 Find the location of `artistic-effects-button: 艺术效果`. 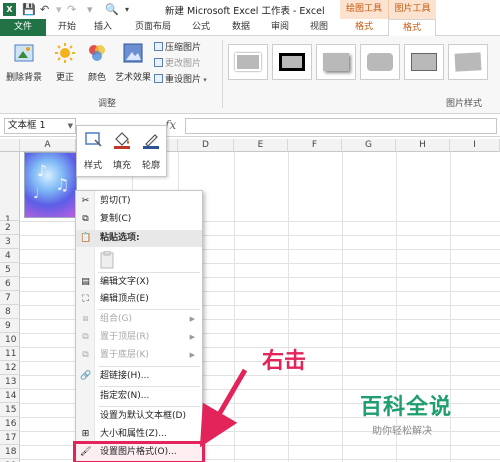

artistic-effects-button: 艺术效果 is located at coordinates (133, 62).